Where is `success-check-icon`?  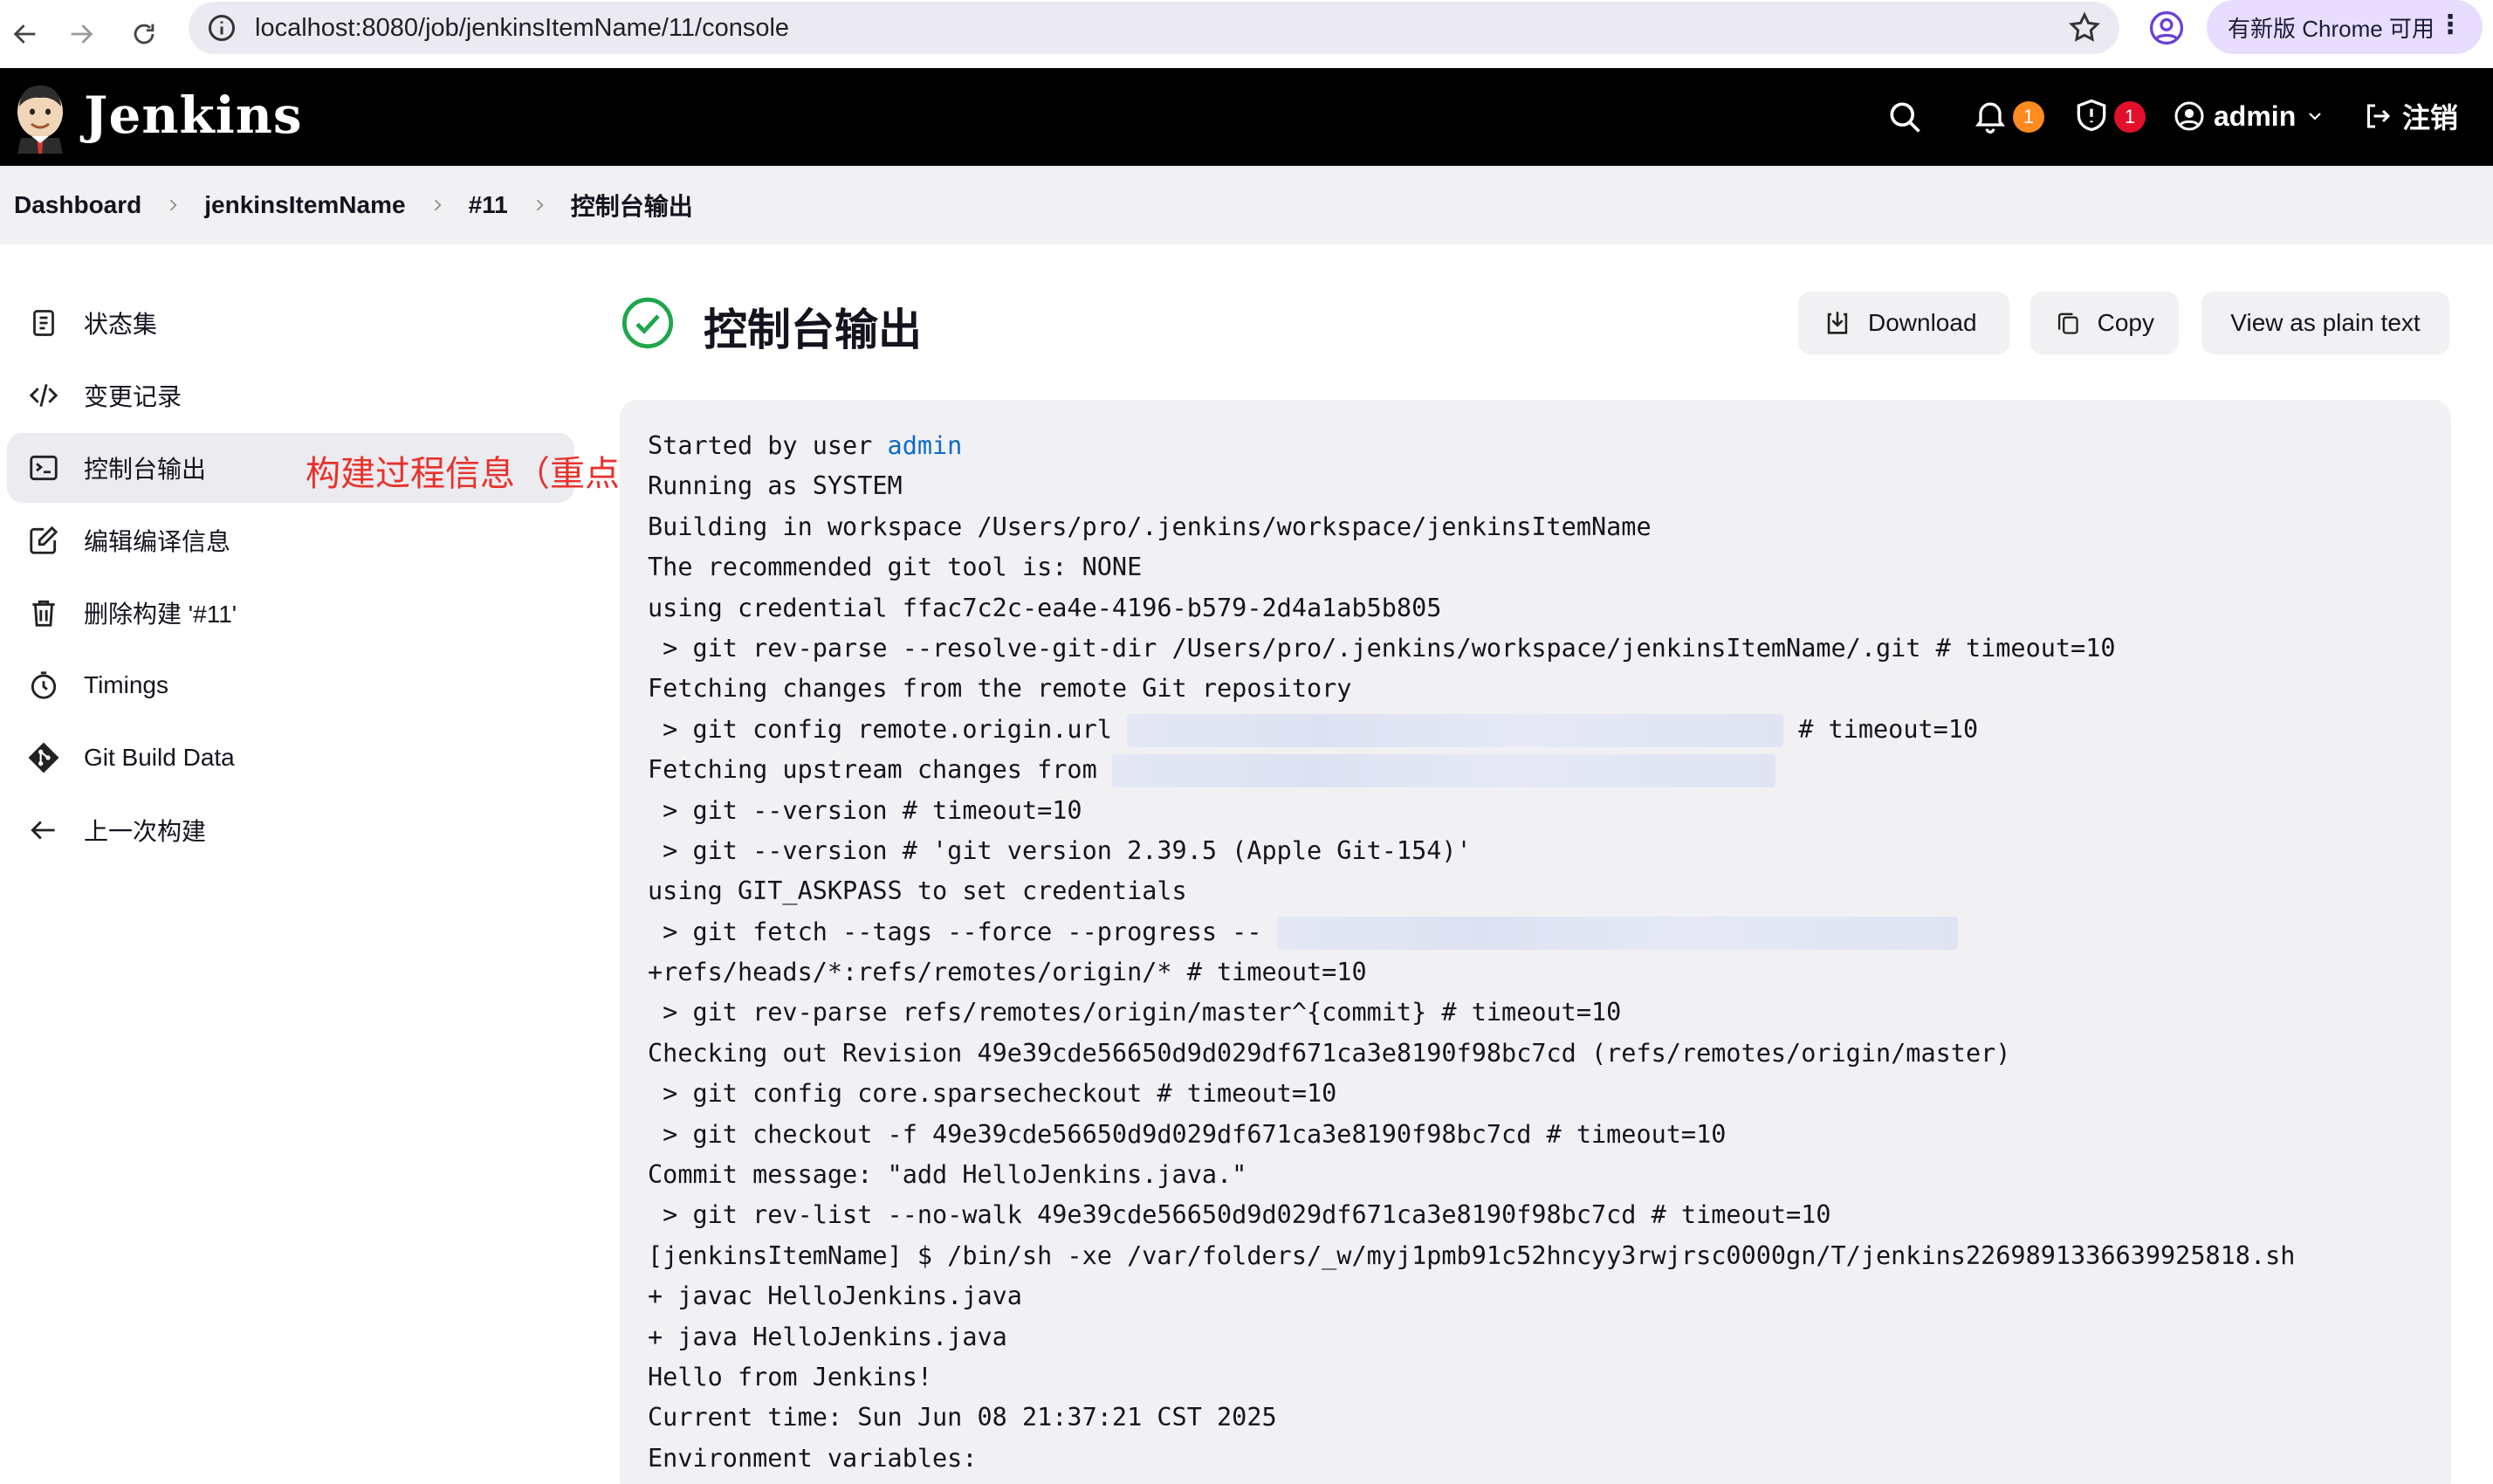 success-check-icon is located at coordinates (648, 323).